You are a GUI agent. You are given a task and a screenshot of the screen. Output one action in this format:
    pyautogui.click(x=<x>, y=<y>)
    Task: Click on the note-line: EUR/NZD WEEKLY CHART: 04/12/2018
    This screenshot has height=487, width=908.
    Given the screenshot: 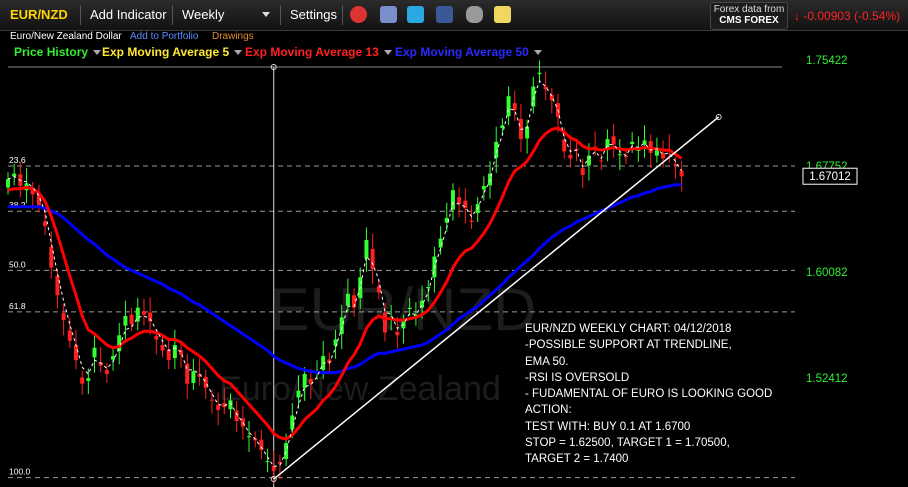 What is the action you would take?
    pyautogui.click(x=628, y=329)
    